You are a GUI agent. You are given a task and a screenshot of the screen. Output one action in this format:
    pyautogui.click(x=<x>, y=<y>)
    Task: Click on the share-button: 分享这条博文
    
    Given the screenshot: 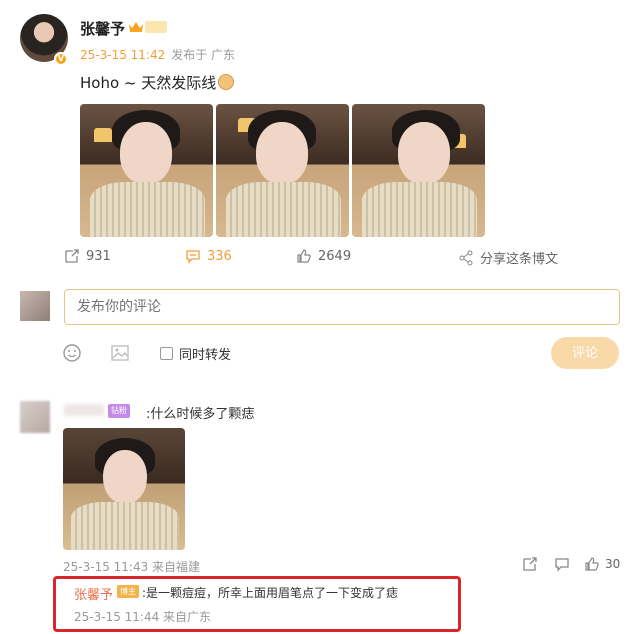 What is the action you would take?
    pyautogui.click(x=508, y=257)
    